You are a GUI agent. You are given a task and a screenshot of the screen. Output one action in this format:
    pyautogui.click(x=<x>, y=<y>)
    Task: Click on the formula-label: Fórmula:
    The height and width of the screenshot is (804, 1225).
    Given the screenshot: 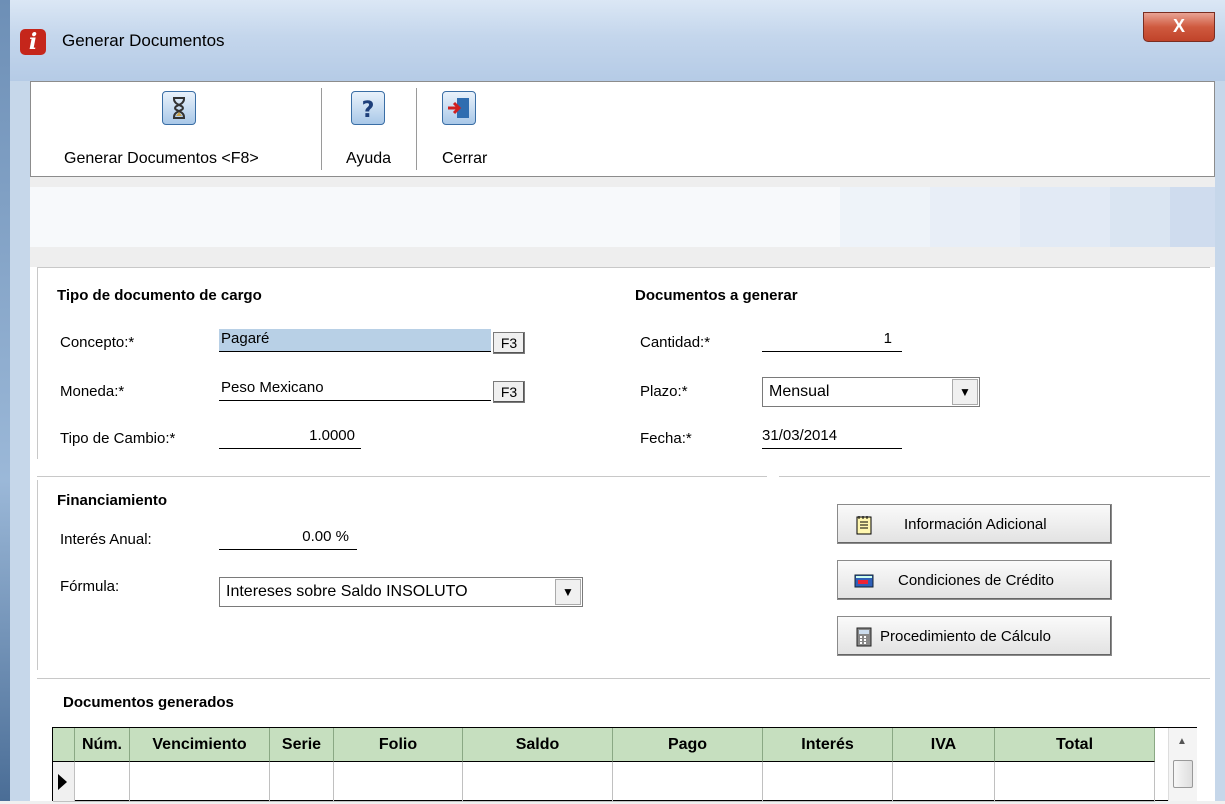 What is the action you would take?
    pyautogui.click(x=90, y=586)
    